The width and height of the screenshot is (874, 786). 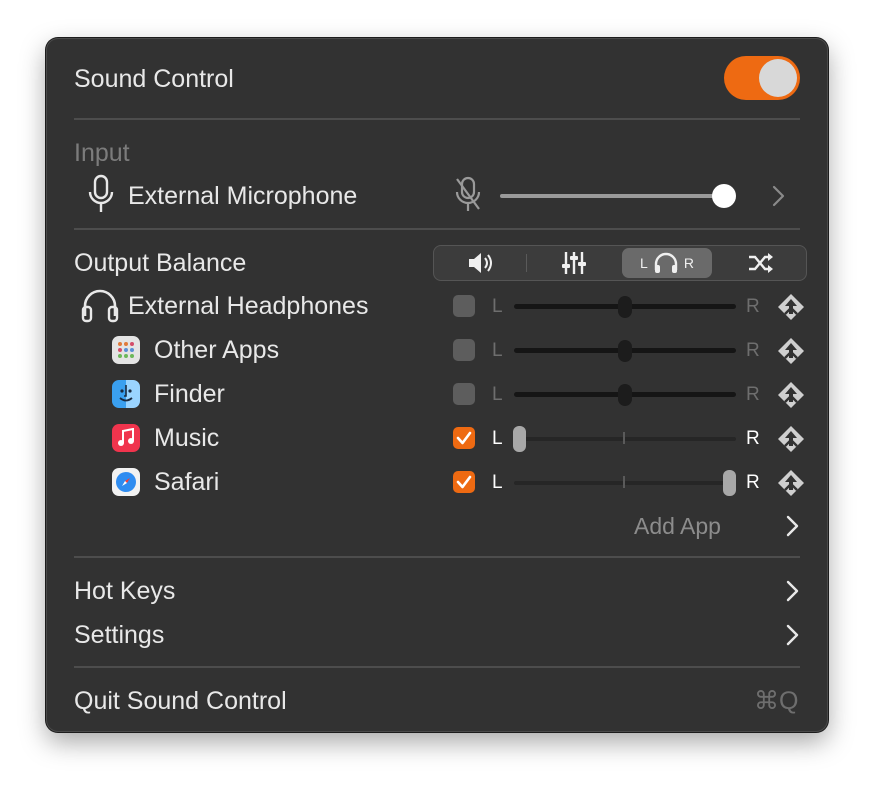 I want to click on hot-keys-chevron-right-icon, so click(x=792, y=591).